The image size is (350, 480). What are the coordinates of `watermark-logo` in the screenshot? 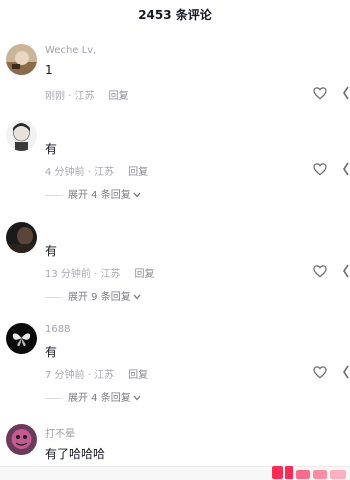 It's located at (309, 472).